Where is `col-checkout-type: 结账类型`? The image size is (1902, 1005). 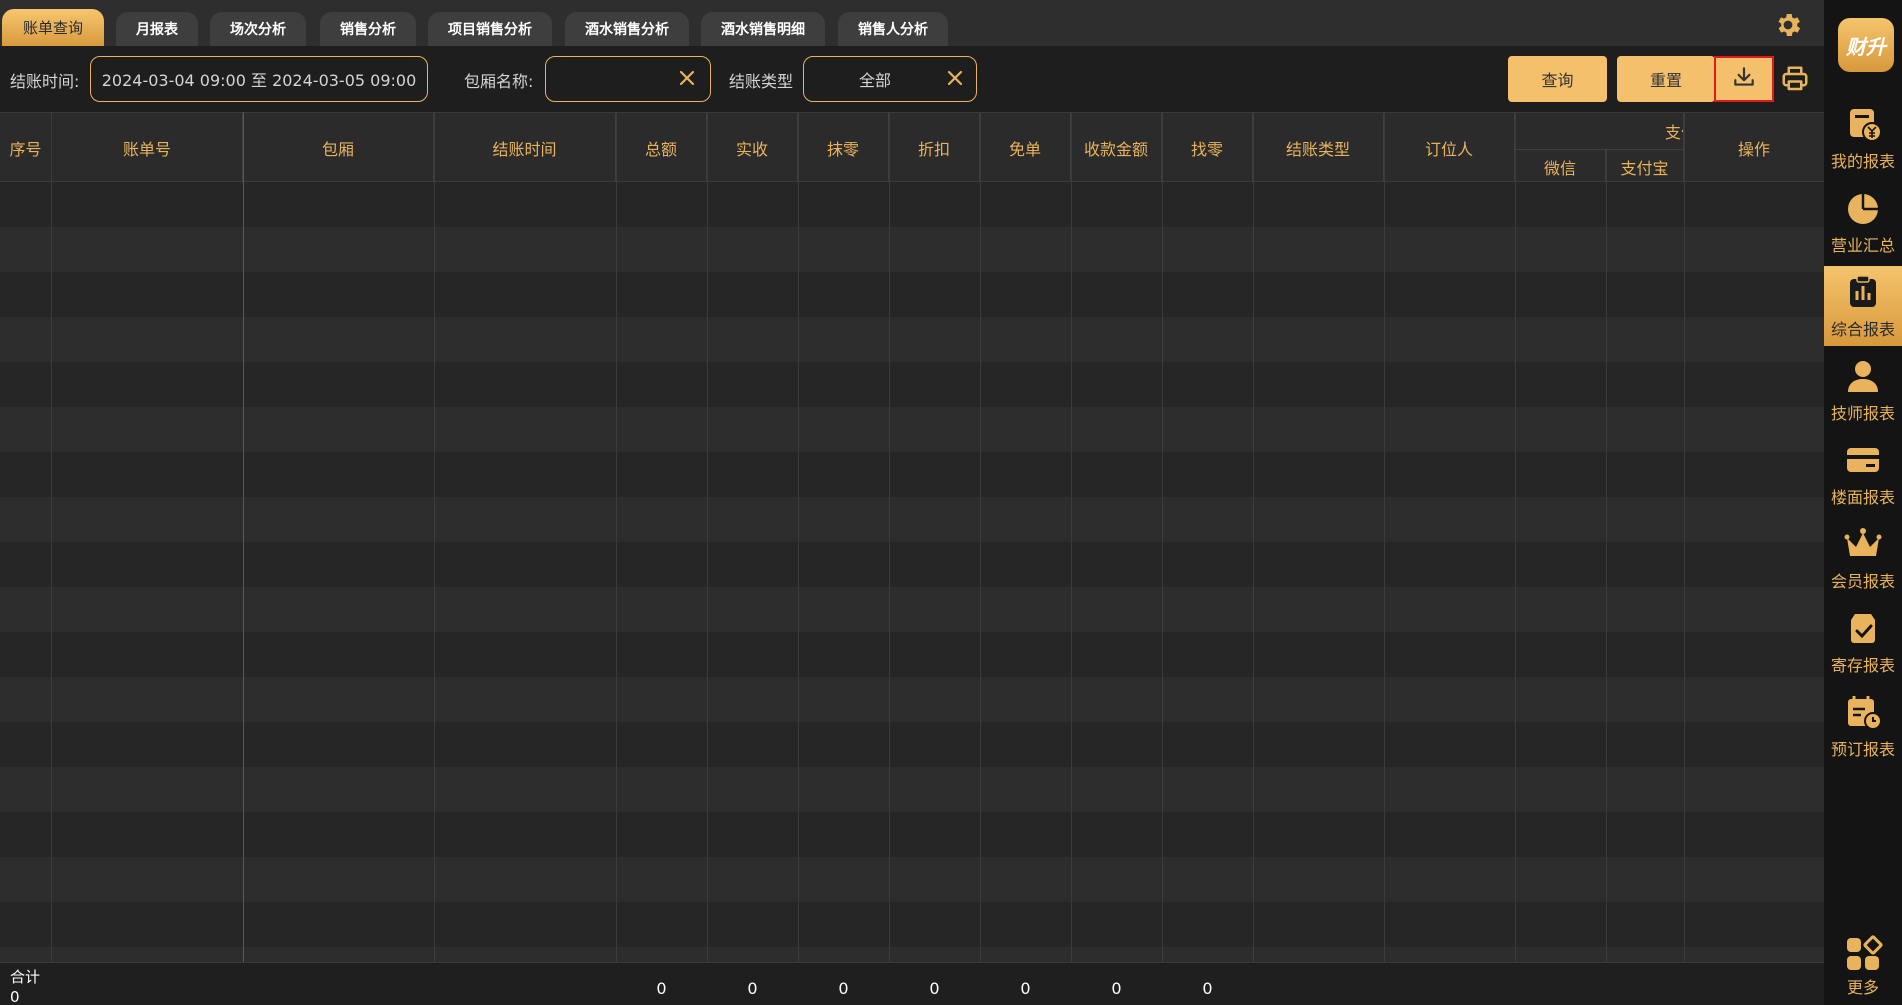 col-checkout-type: 结账类型 is located at coordinates (1318, 148).